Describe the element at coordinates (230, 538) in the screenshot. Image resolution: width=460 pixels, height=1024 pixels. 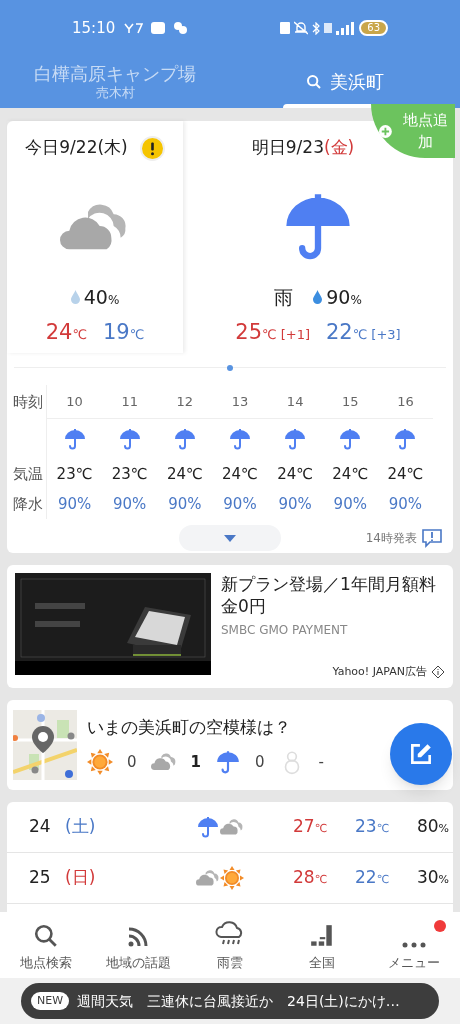
I see `caret-down-icon` at that location.